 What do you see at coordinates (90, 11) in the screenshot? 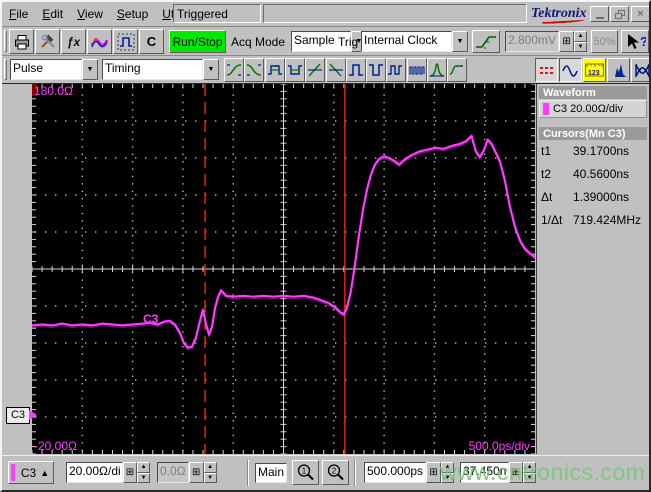
I see `menu-view: View` at bounding box center [90, 11].